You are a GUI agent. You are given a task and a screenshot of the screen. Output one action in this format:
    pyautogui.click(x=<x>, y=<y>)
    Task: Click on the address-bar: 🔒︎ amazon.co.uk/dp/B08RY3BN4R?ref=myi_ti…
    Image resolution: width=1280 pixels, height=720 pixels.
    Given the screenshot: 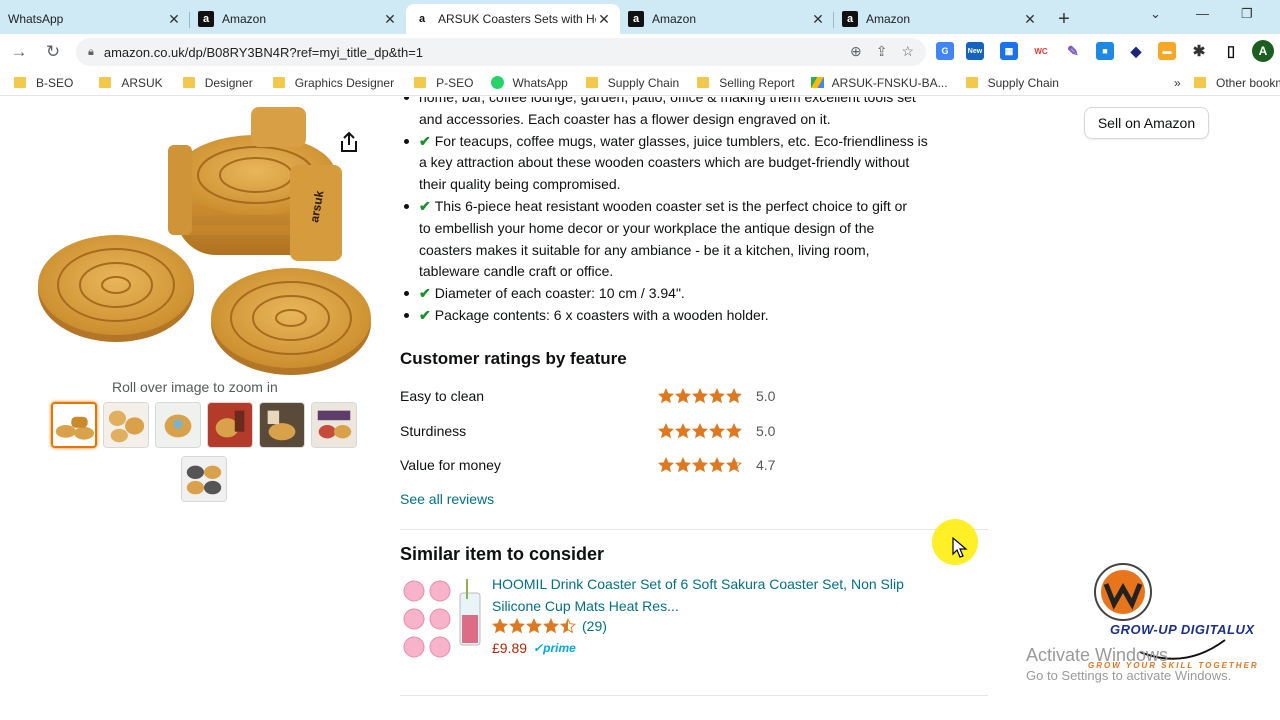 What is the action you would take?
    pyautogui.click(x=501, y=52)
    